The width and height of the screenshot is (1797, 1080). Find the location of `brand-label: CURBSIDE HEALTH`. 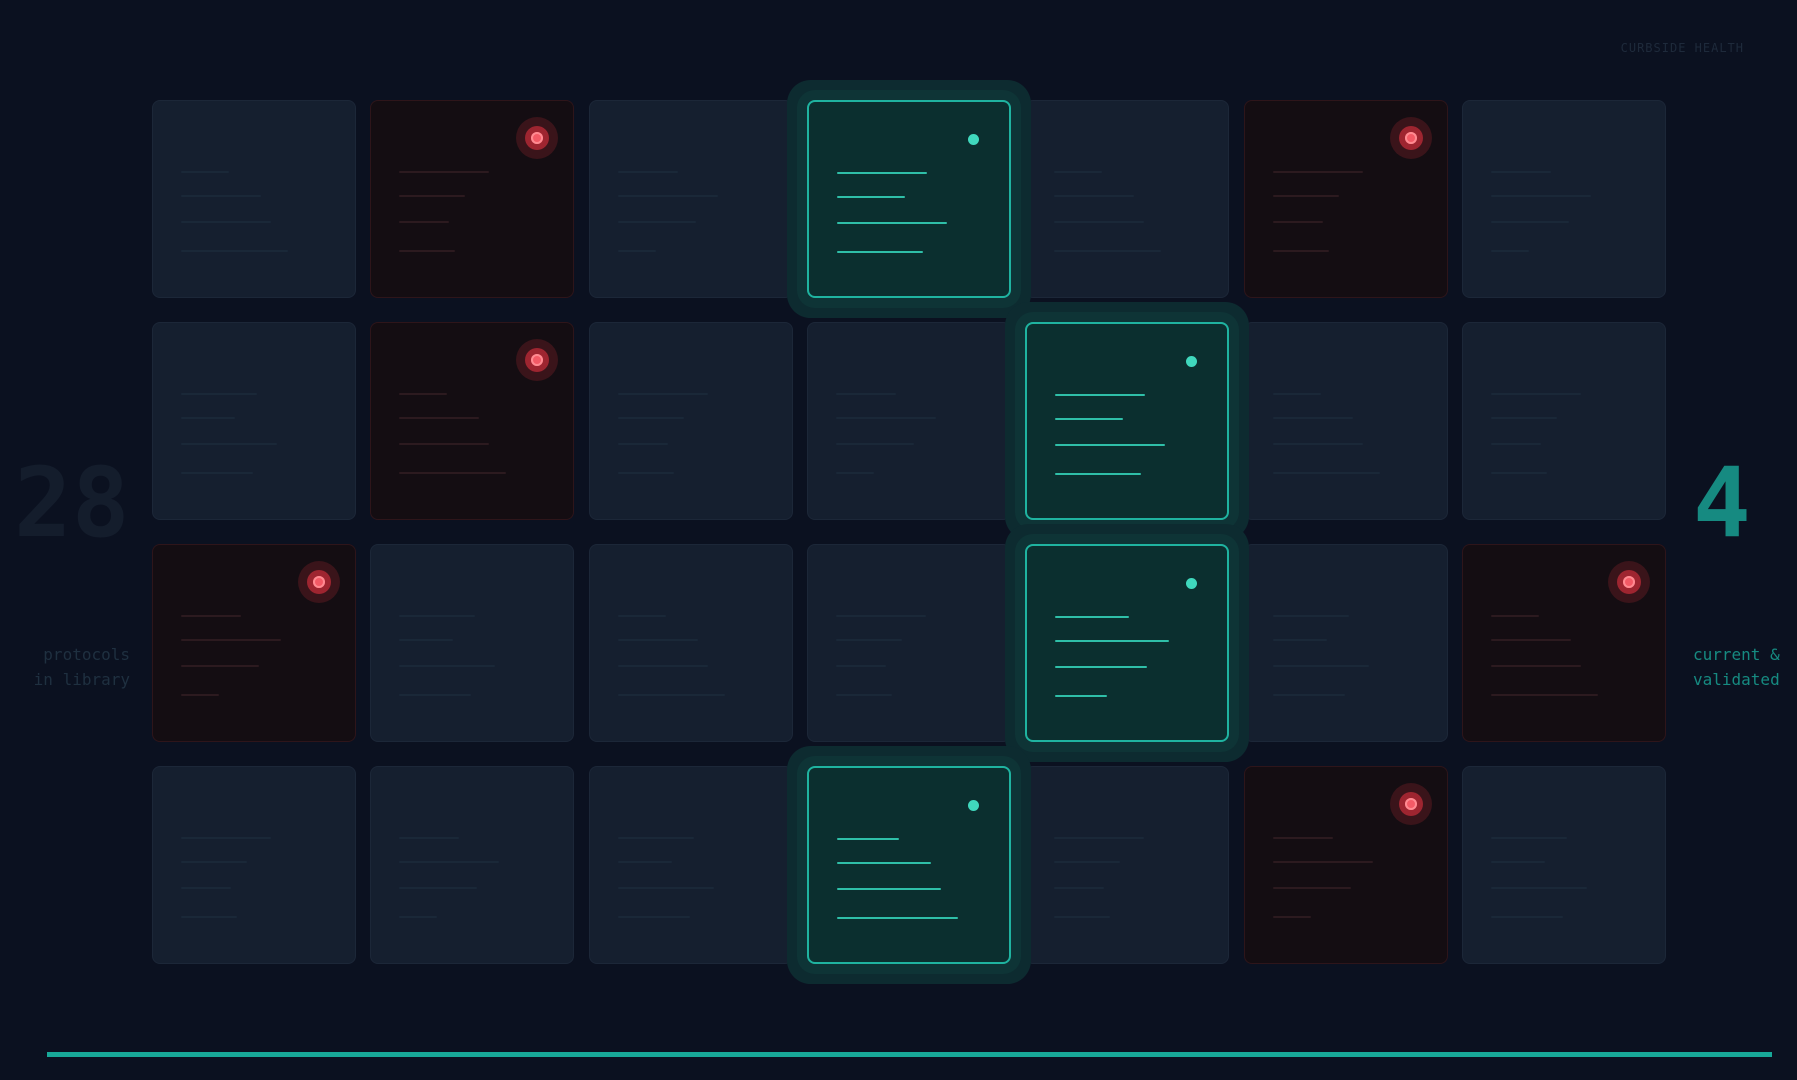

brand-label: CURBSIDE HEALTH is located at coordinates (1682, 48).